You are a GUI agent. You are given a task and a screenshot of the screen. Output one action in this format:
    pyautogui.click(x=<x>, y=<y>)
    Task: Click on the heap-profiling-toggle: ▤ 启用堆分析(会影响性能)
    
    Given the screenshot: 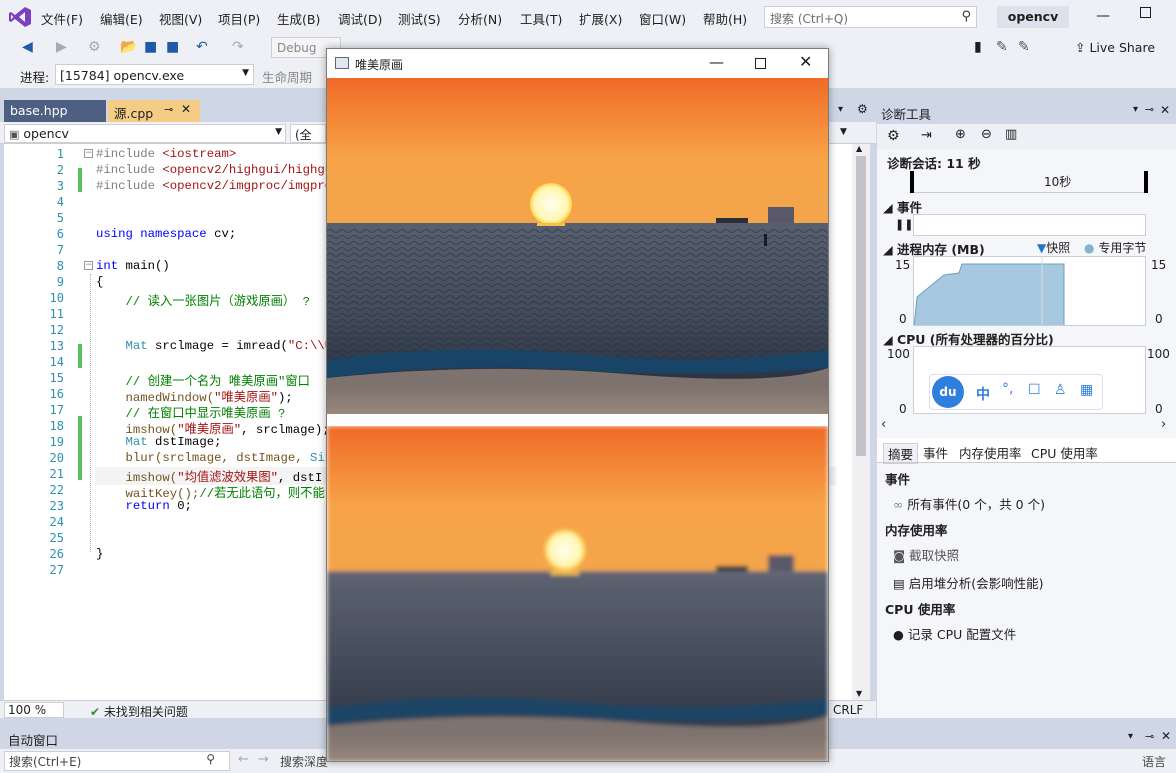 What is the action you would take?
    pyautogui.click(x=968, y=582)
    